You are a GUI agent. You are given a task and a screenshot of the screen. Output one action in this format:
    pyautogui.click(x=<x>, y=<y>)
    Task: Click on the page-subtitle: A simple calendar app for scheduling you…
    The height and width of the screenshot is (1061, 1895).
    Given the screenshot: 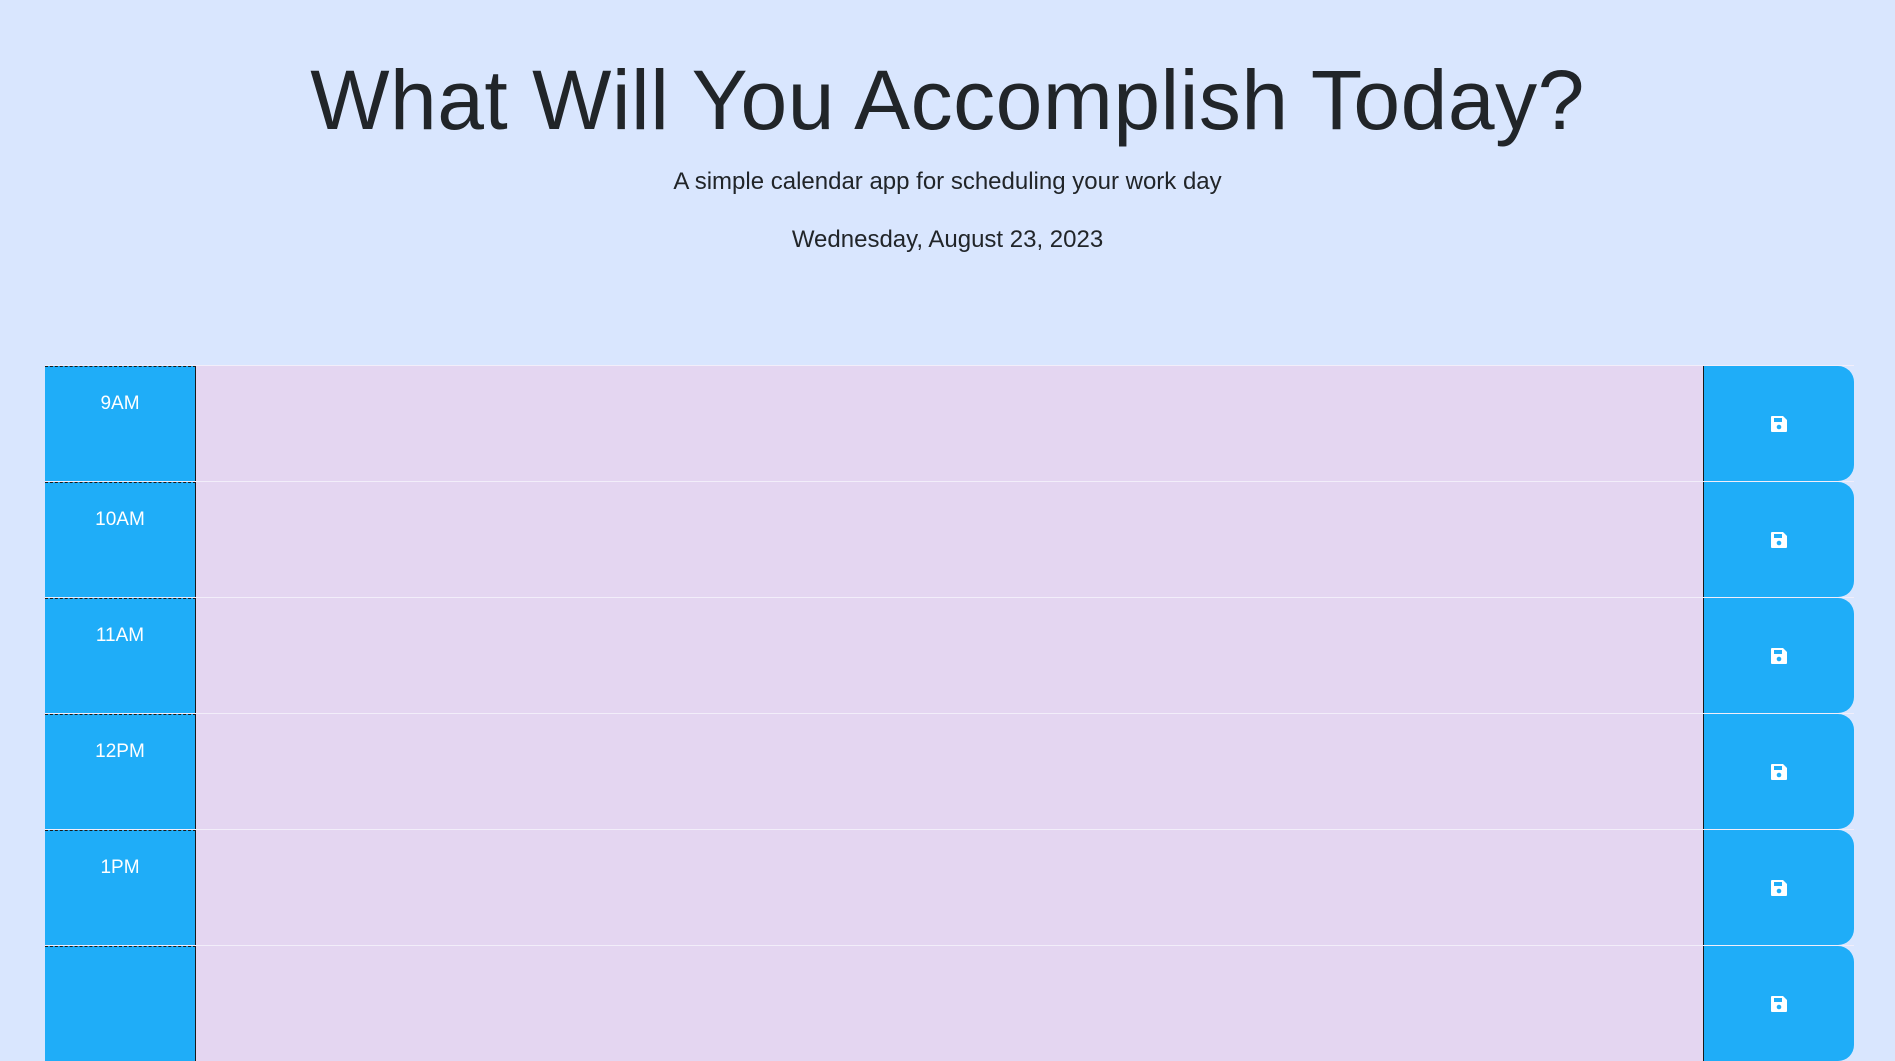 What is the action you would take?
    pyautogui.click(x=947, y=181)
    